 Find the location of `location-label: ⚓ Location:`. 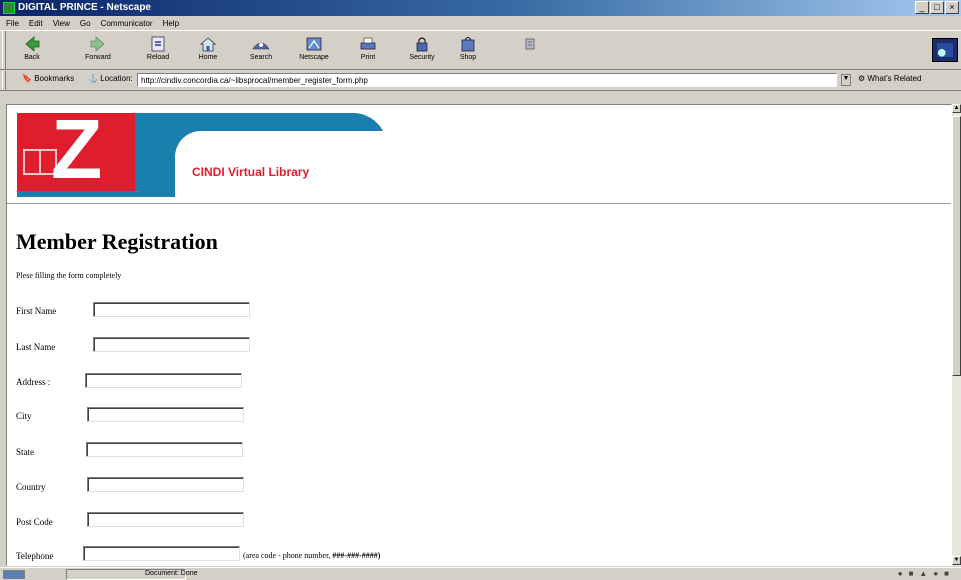

location-label: ⚓ Location: is located at coordinates (110, 78).